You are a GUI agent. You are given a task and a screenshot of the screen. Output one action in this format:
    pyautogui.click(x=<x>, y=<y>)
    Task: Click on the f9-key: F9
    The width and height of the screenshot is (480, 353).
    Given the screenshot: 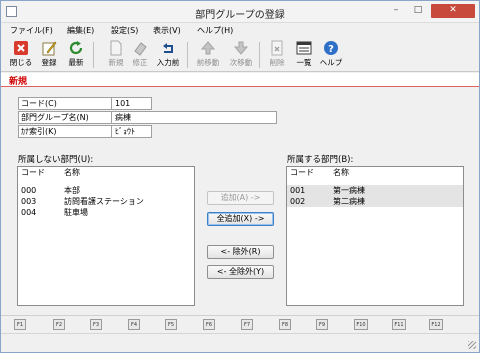 What is the action you would take?
    pyautogui.click(x=322, y=324)
    